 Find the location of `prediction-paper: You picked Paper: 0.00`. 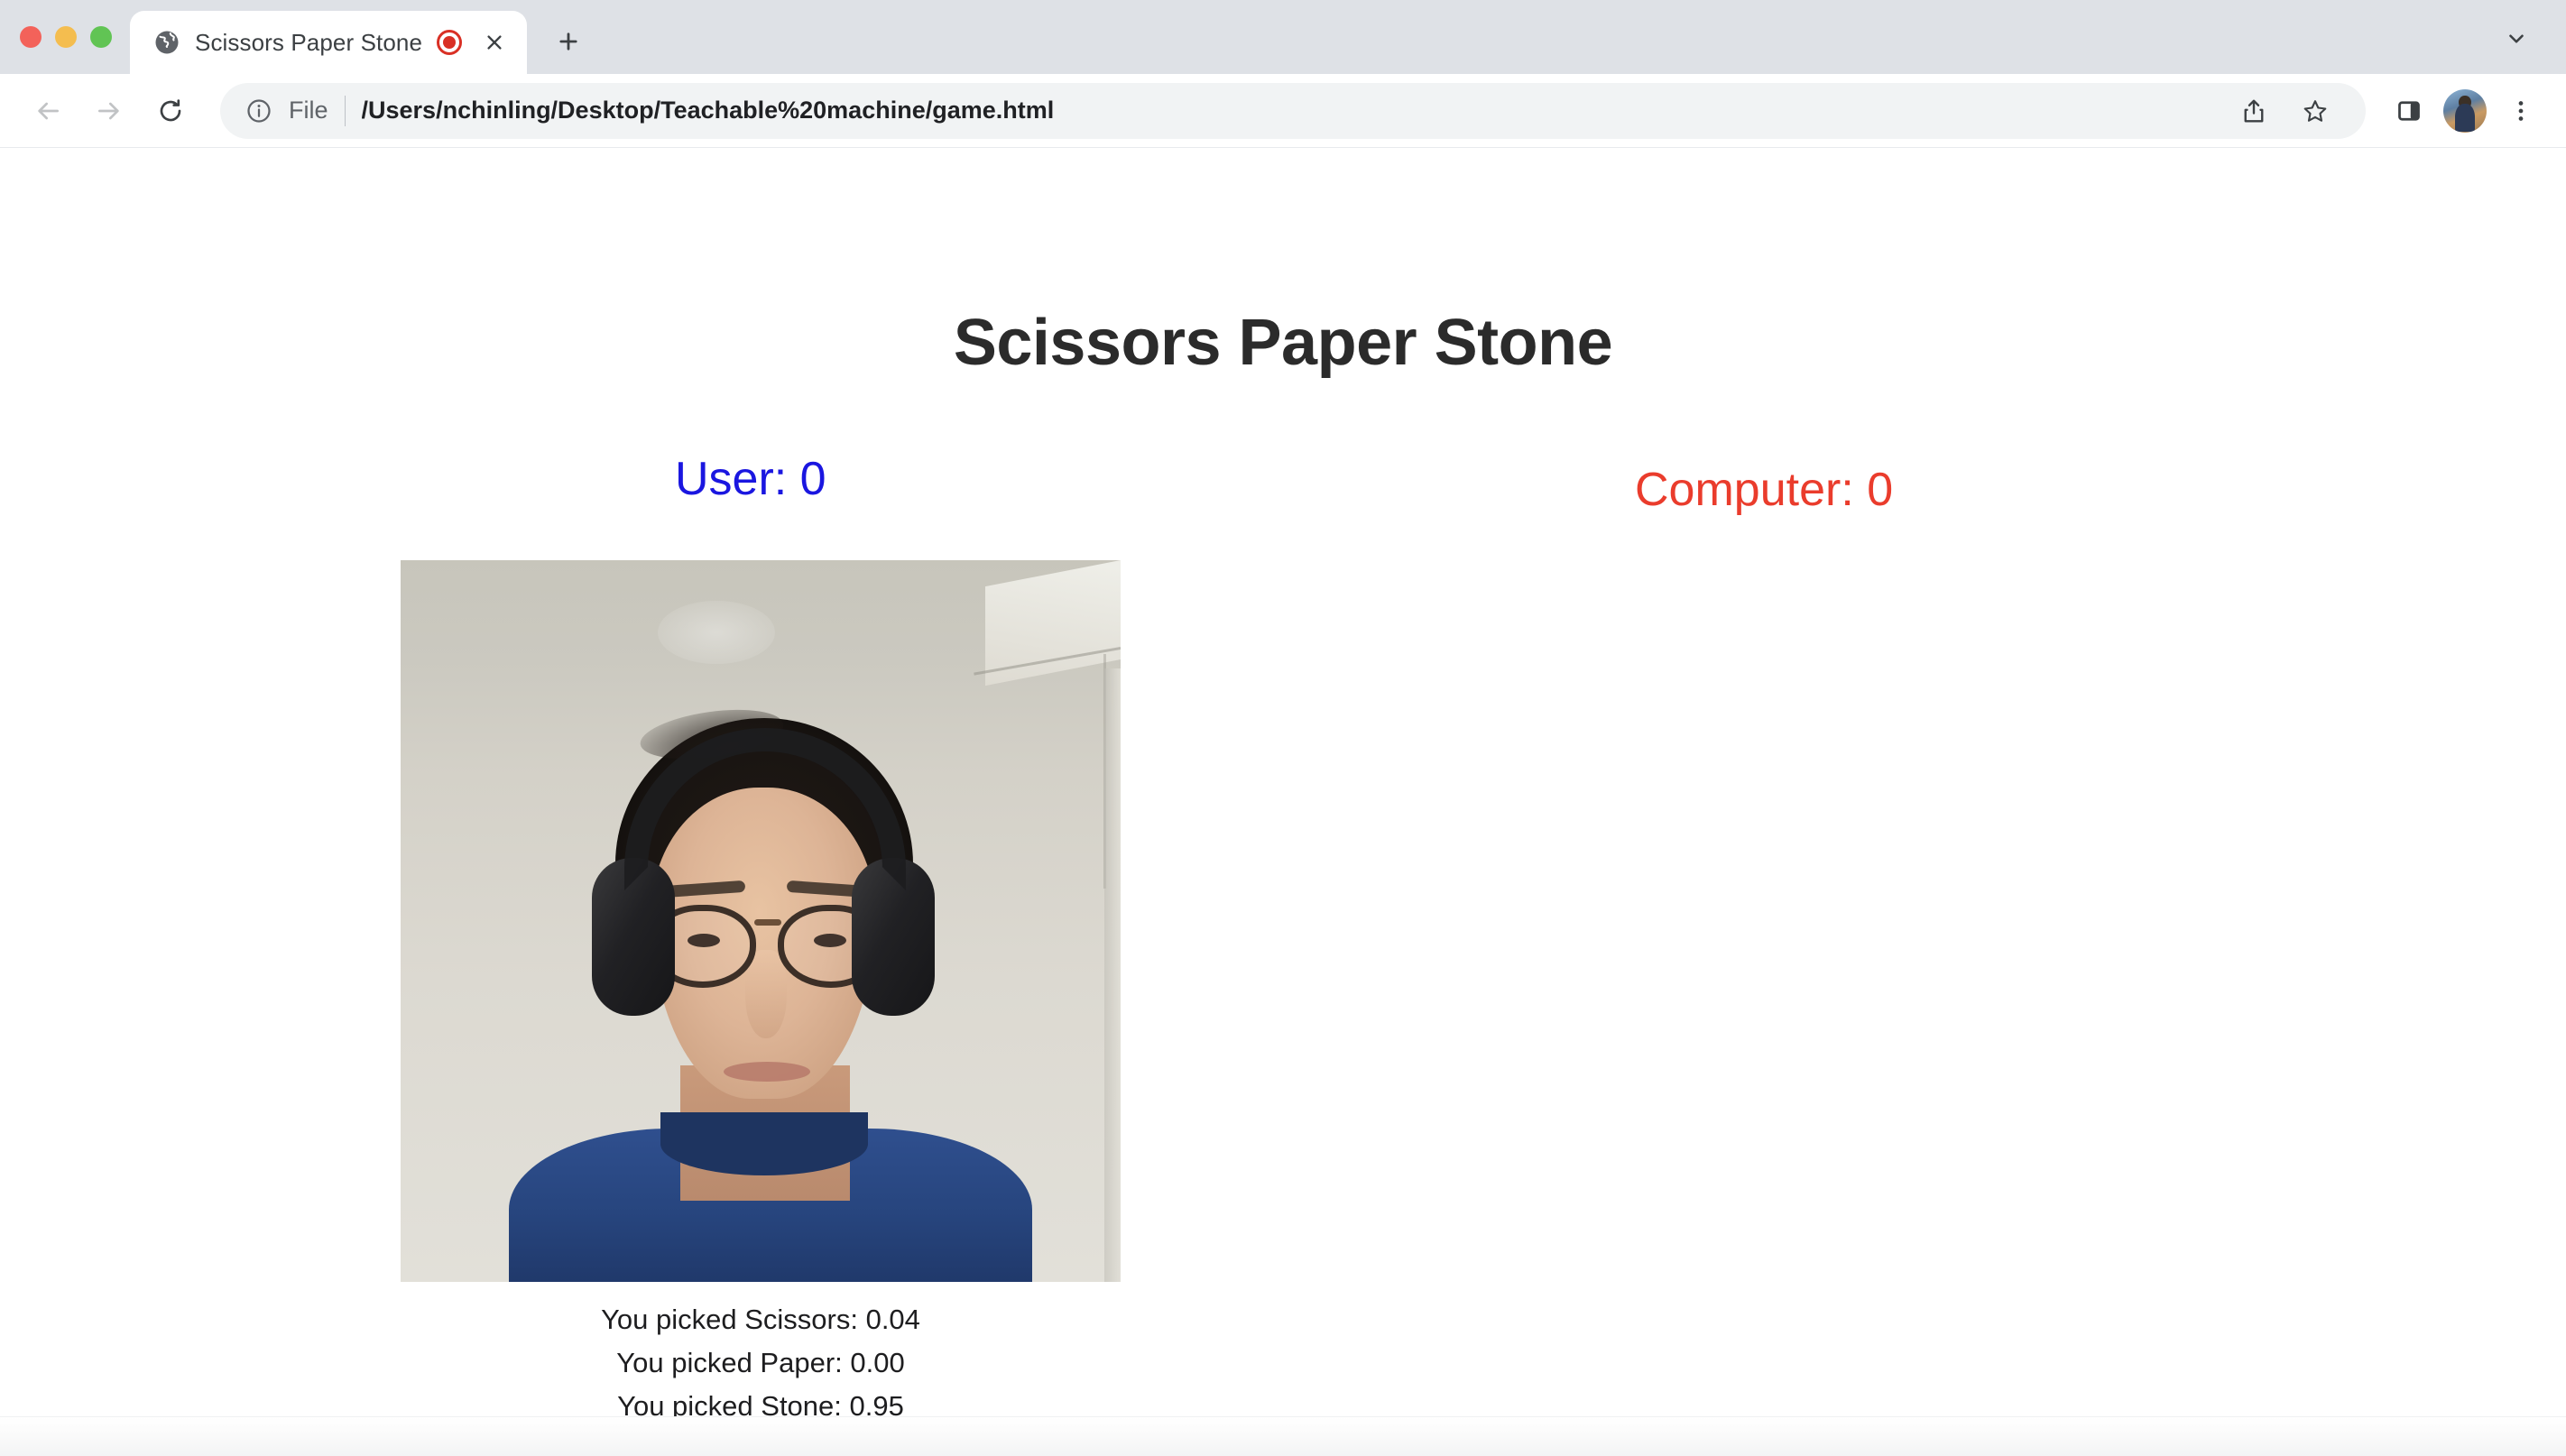

prediction-paper: You picked Paper: 0.00 is located at coordinates (761, 1362).